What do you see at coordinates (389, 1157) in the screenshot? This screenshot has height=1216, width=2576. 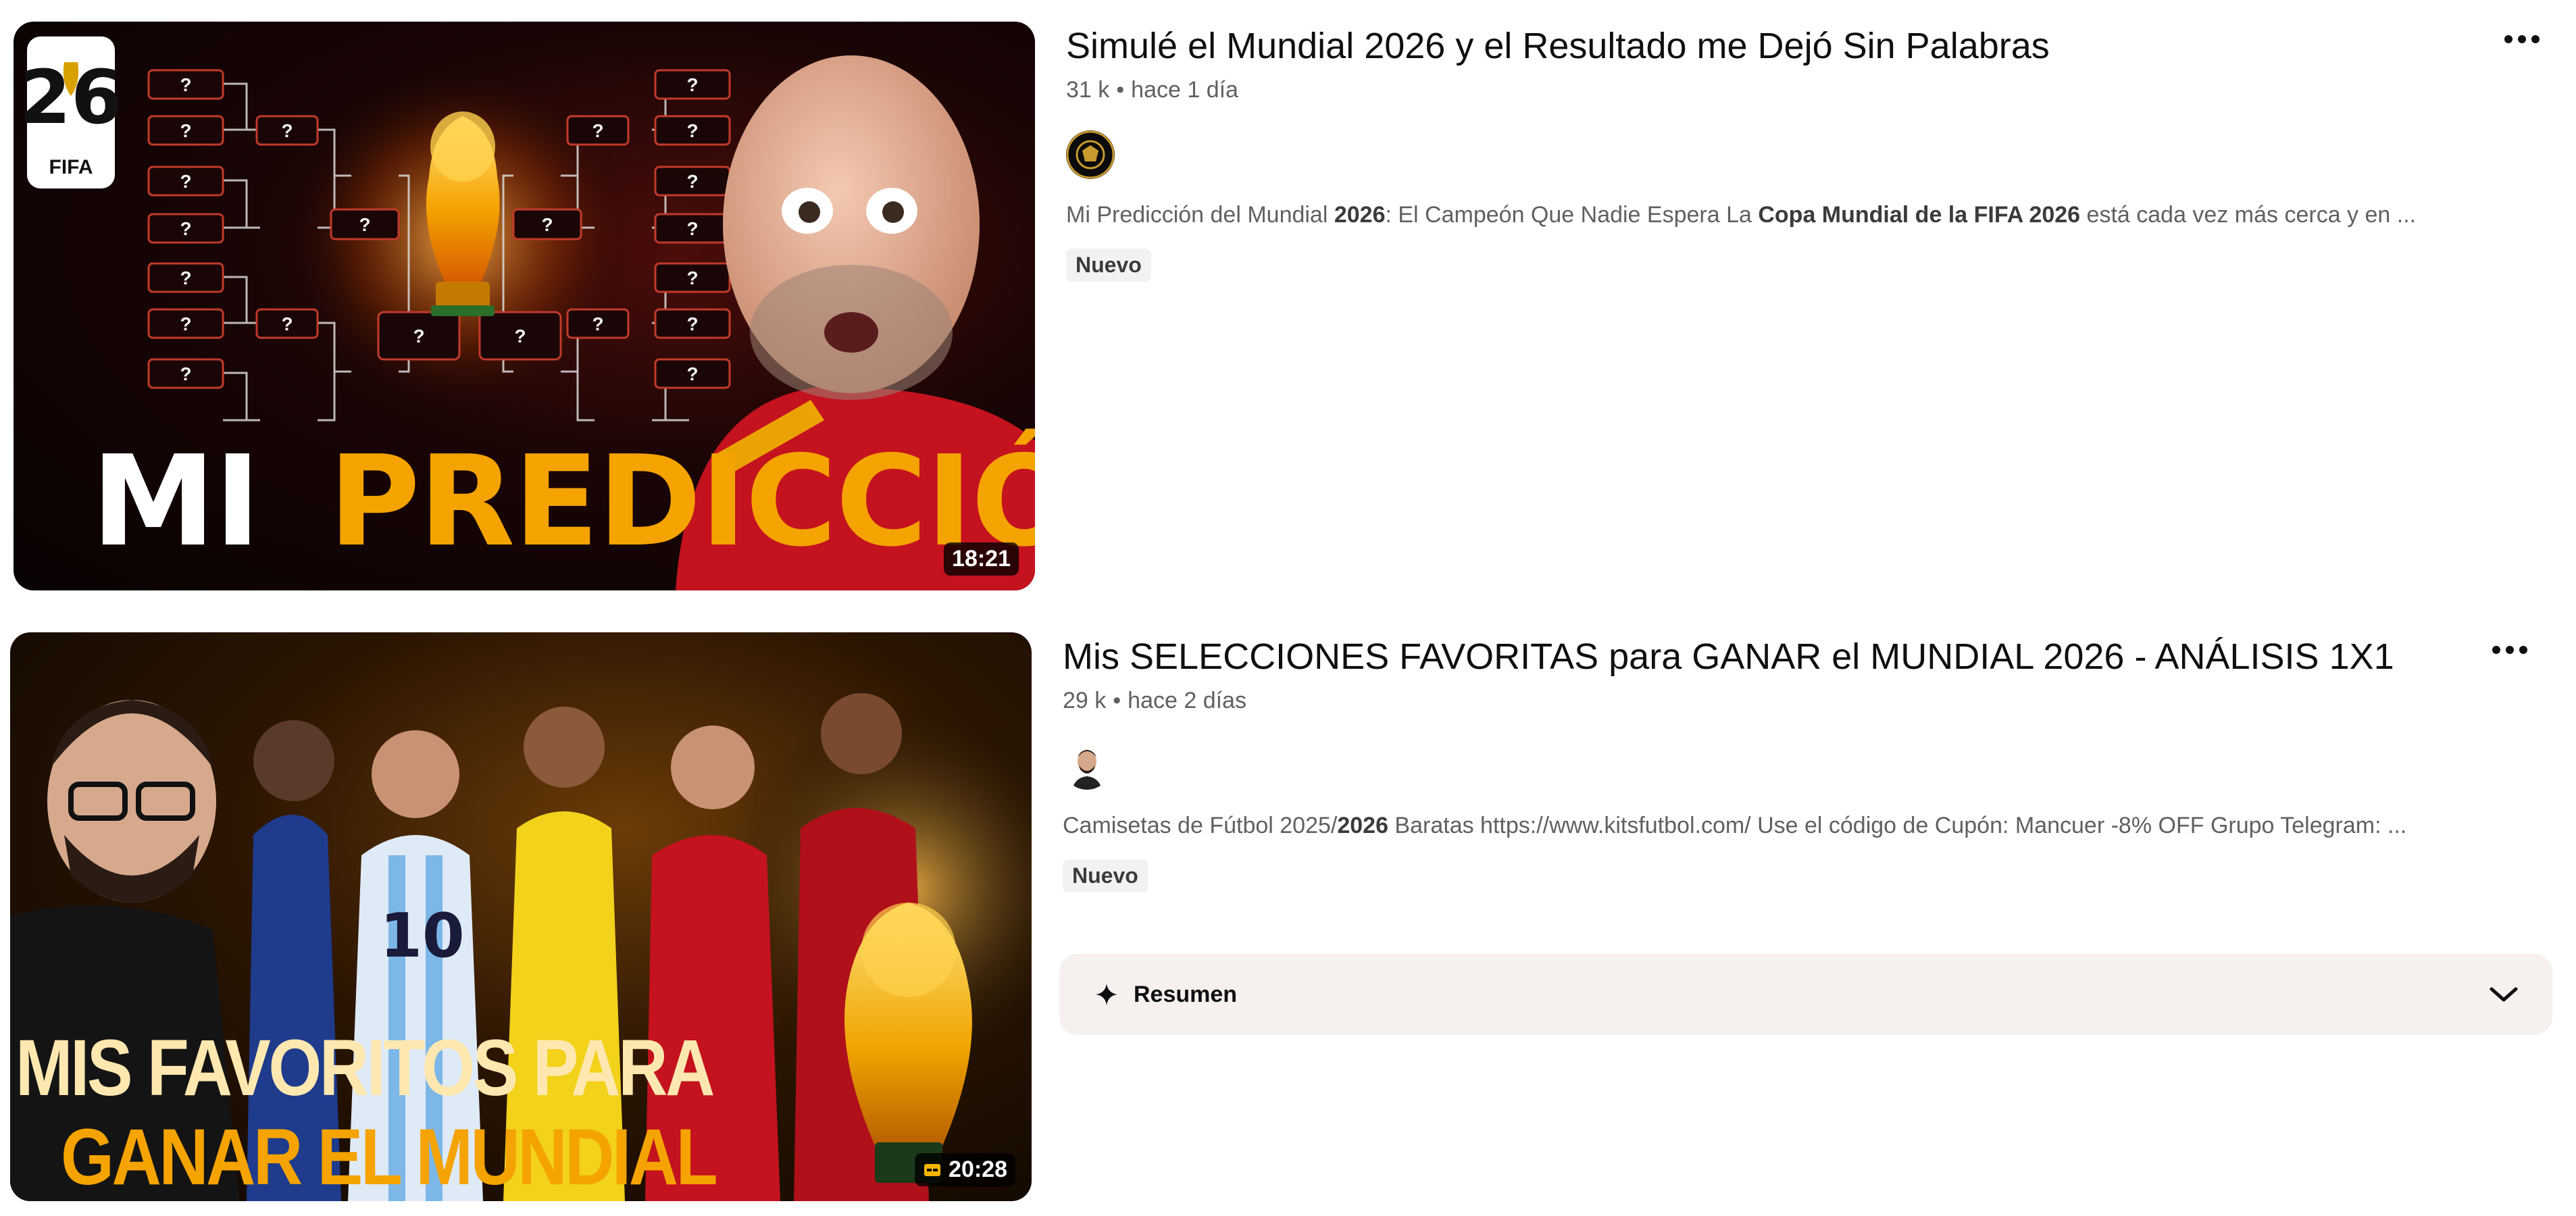 I see `thumbnail-headline-line2: GANAR EL MUNDIAL` at bounding box center [389, 1157].